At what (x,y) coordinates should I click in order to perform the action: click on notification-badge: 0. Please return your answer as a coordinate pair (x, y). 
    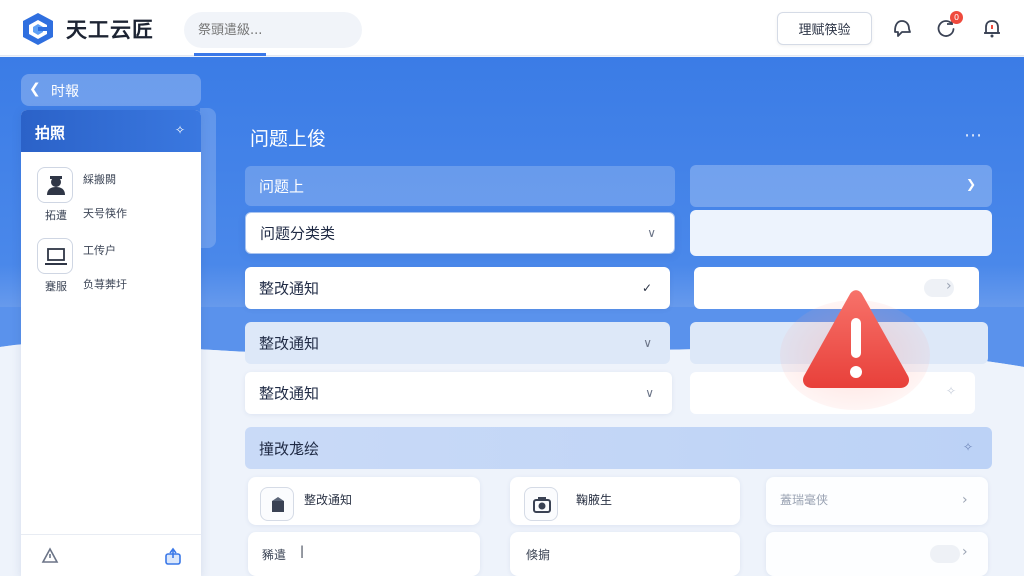
    Looking at the image, I should click on (956, 17).